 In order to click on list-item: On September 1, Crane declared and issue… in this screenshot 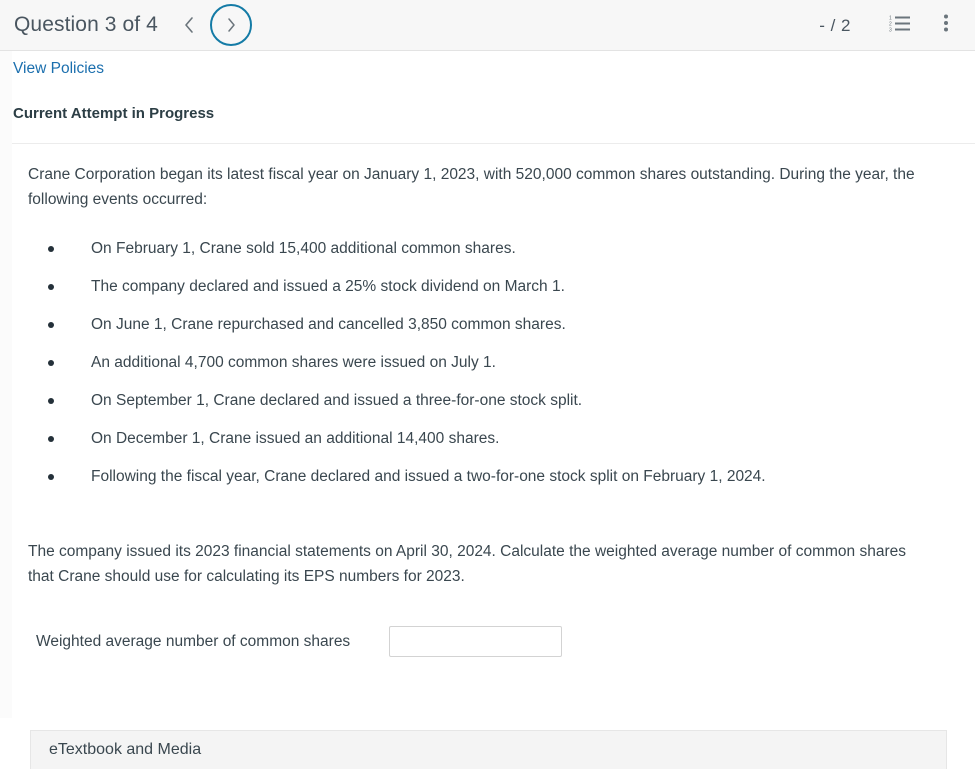, I will do `click(493, 401)`.